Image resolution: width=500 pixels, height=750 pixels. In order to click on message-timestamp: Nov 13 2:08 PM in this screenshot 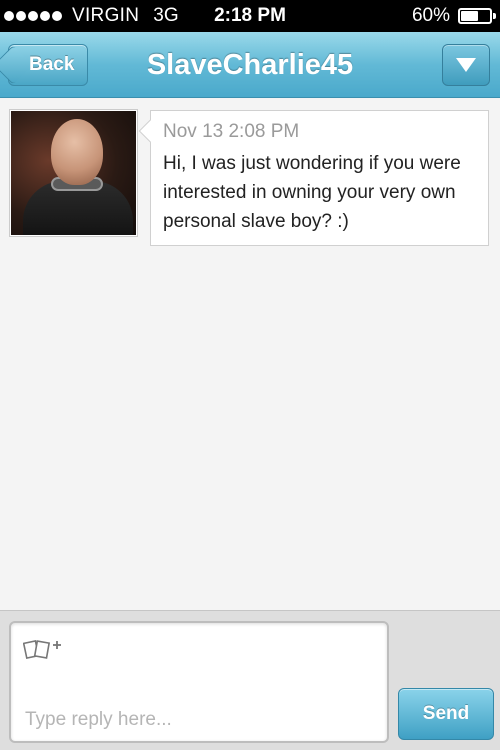, I will do `click(231, 131)`.